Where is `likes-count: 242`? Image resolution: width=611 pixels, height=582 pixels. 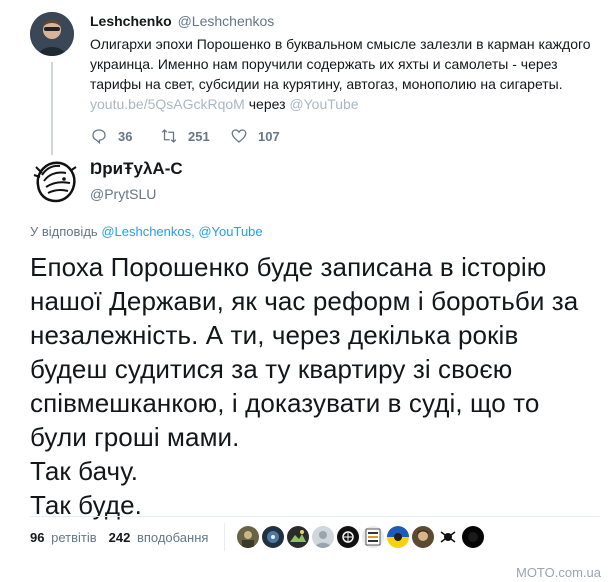
likes-count: 242 is located at coordinates (119, 537).